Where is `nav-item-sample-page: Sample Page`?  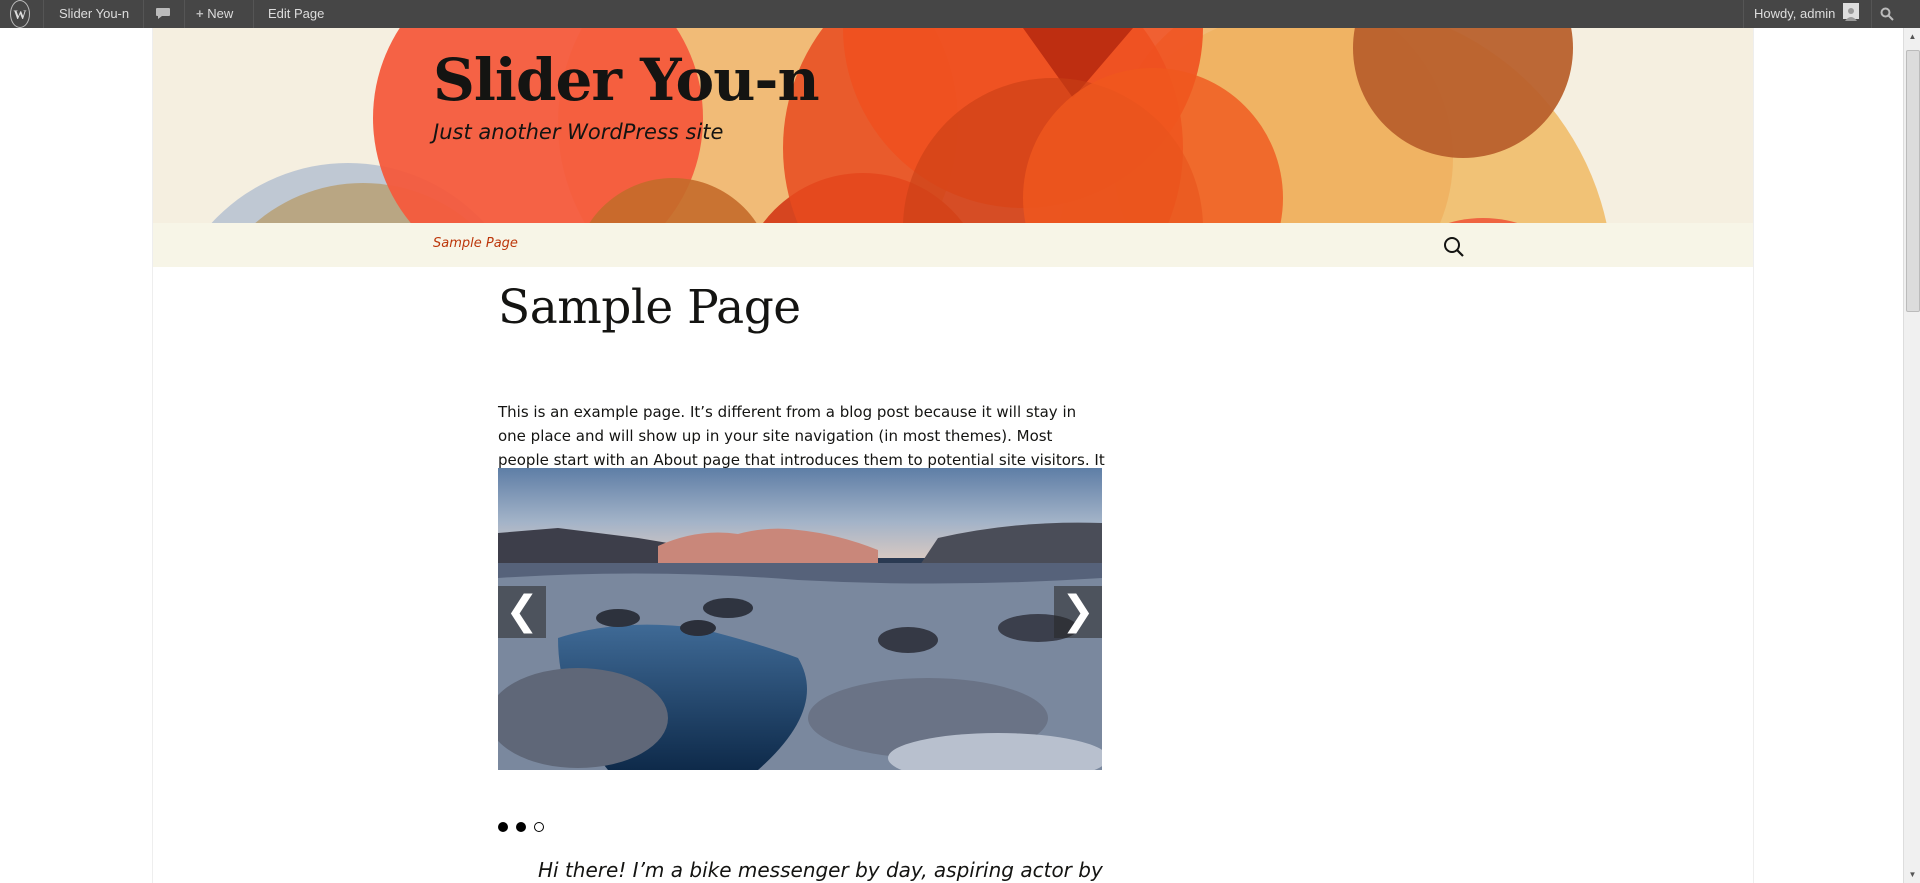
nav-item-sample-page: Sample Page is located at coordinates (475, 243).